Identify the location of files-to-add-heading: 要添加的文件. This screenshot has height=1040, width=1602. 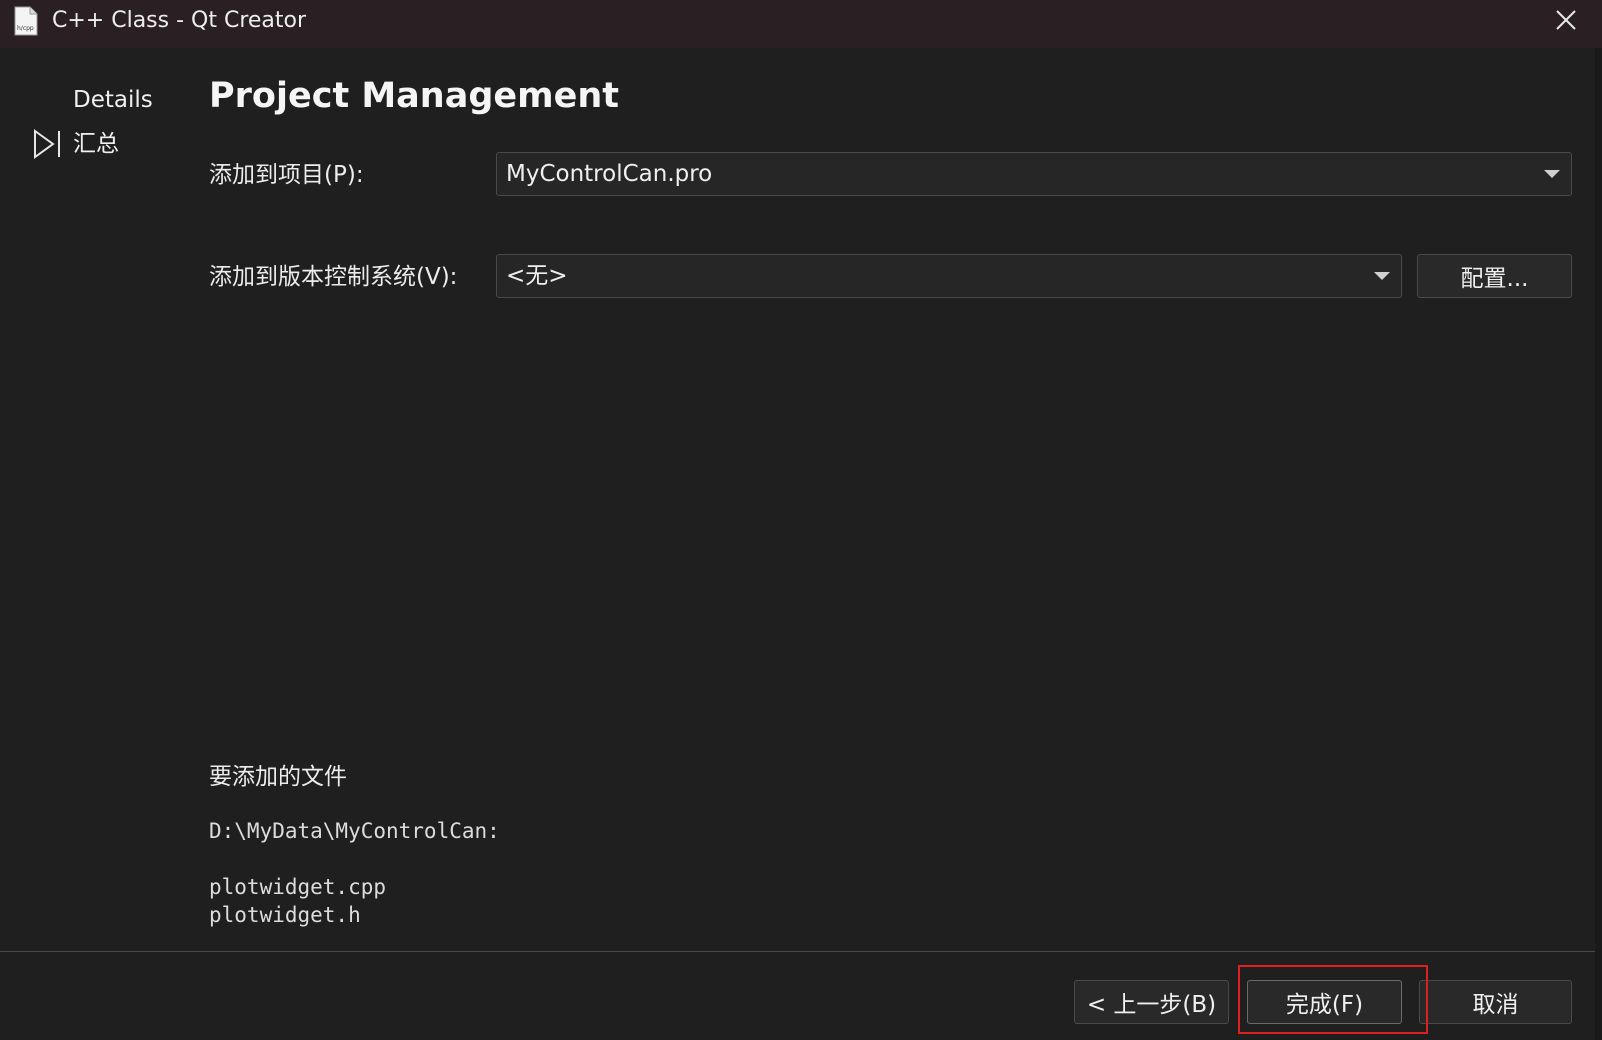
(278, 777).